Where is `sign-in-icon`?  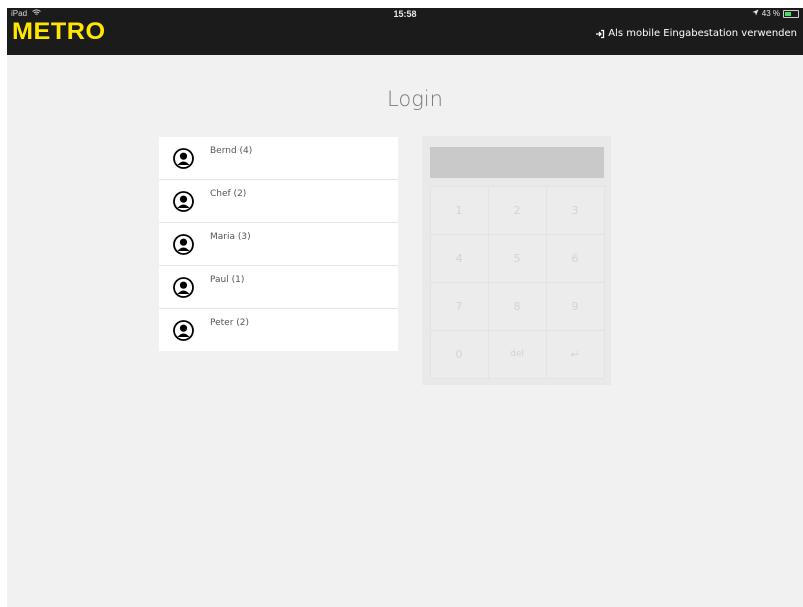 sign-in-icon is located at coordinates (600, 33).